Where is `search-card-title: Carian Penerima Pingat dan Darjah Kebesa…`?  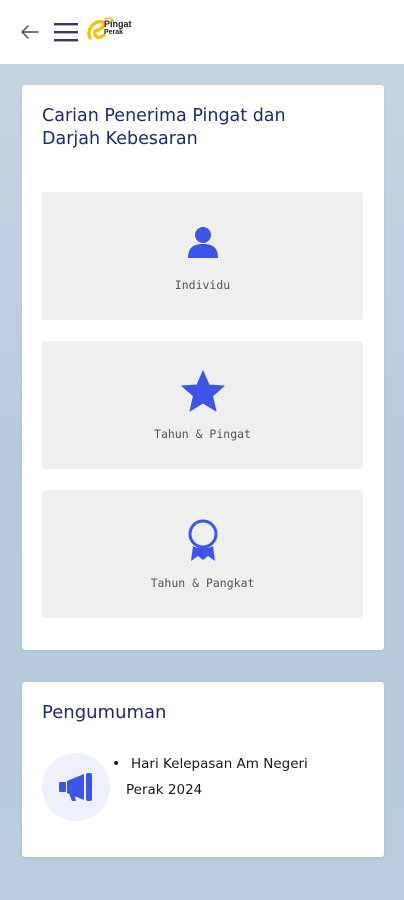 search-card-title: Carian Penerima Pingat dan Darjah Kebesa… is located at coordinates (164, 127).